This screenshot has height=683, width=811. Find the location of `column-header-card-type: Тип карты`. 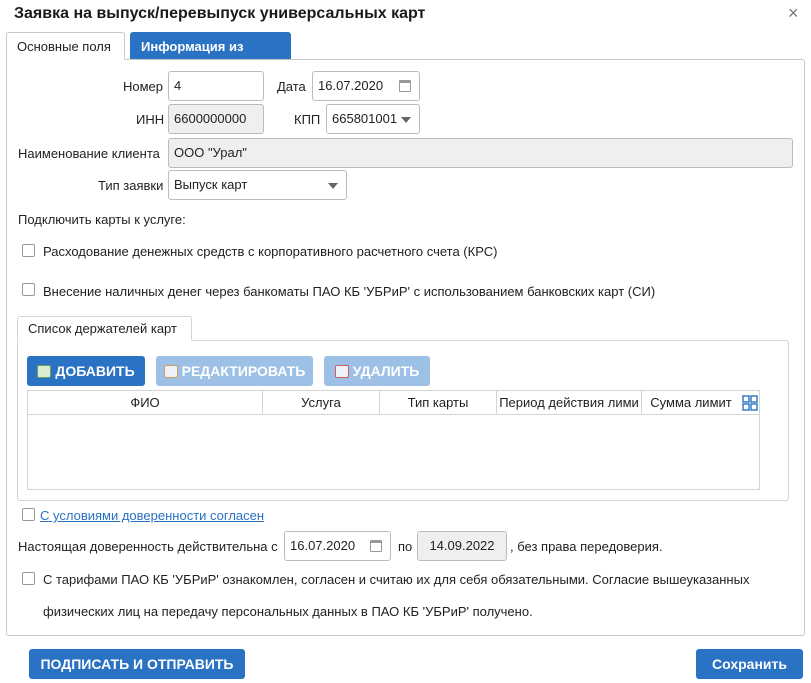

column-header-card-type: Тип карты is located at coordinates (438, 403).